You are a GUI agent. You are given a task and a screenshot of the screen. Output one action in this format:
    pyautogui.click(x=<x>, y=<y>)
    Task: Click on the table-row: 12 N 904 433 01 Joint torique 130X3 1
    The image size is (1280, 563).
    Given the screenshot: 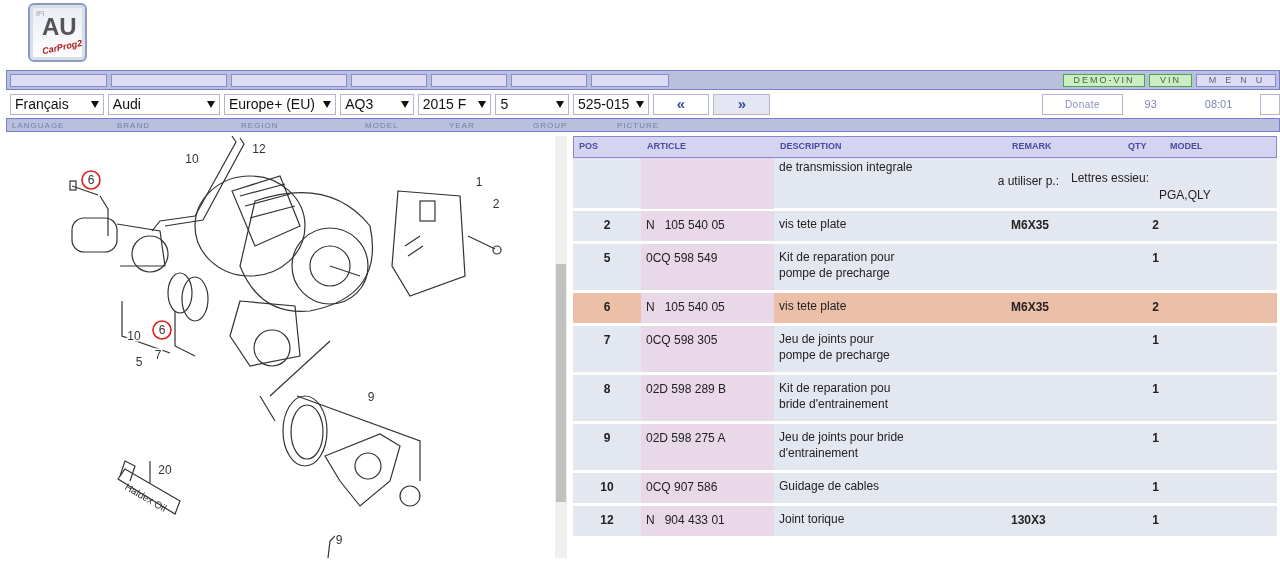 What is the action you would take?
    pyautogui.click(x=925, y=521)
    